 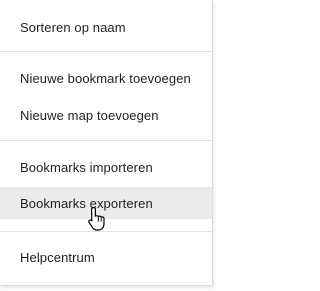 What do you see at coordinates (106, 257) in the screenshot?
I see `menu-item-help-center: Helpcentrum` at bounding box center [106, 257].